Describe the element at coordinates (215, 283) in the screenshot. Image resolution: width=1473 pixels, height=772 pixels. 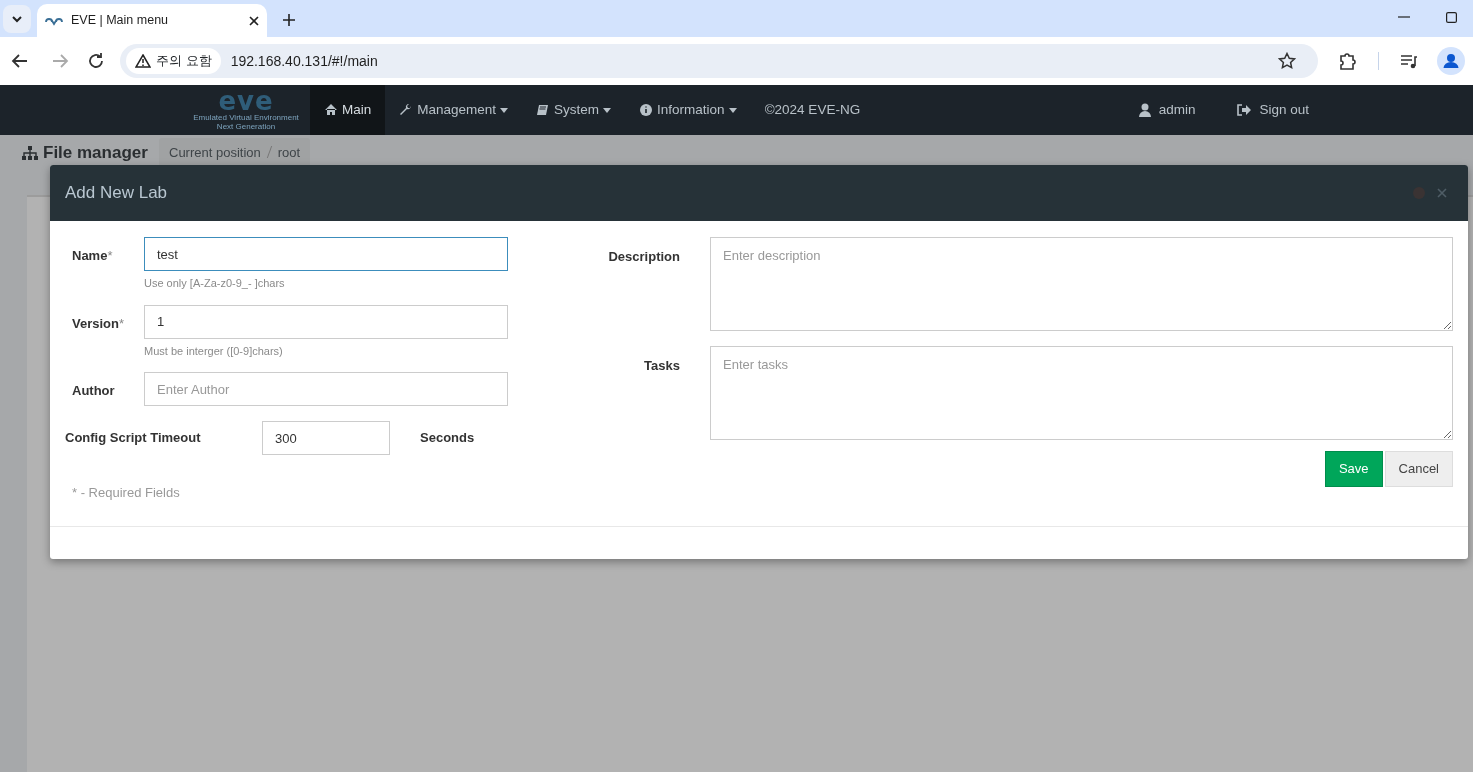
I see `help-text: Use only [A-Za-z0-9_- ]chars` at that location.